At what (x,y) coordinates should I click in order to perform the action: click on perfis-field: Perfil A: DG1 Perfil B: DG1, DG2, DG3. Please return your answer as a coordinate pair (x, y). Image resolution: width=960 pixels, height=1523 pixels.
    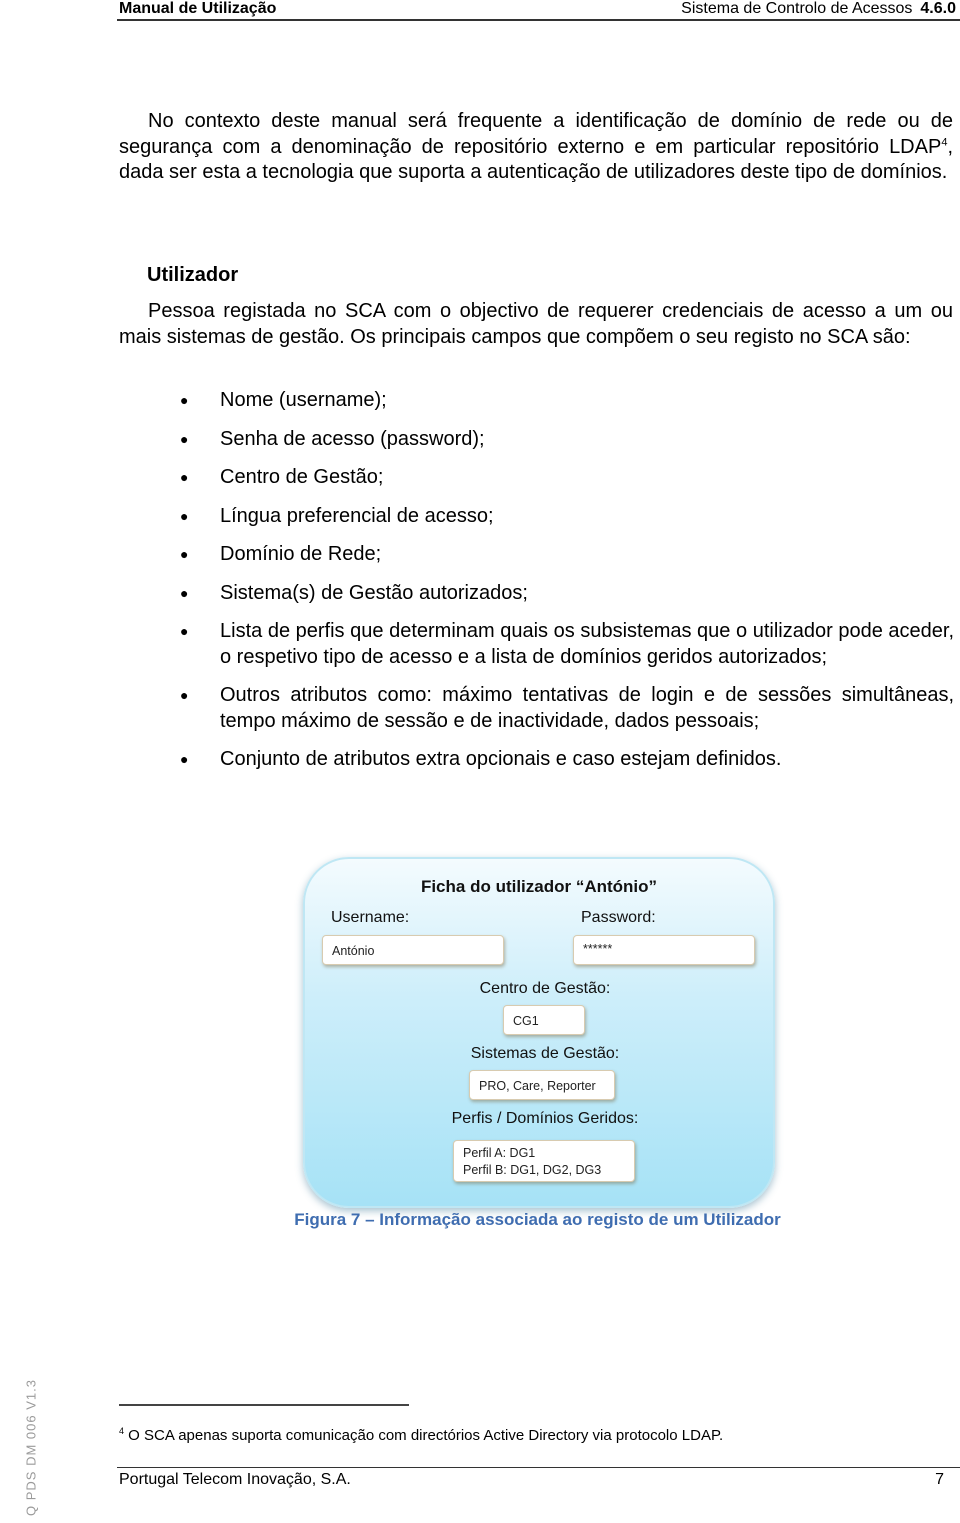
    Looking at the image, I should click on (544, 1161).